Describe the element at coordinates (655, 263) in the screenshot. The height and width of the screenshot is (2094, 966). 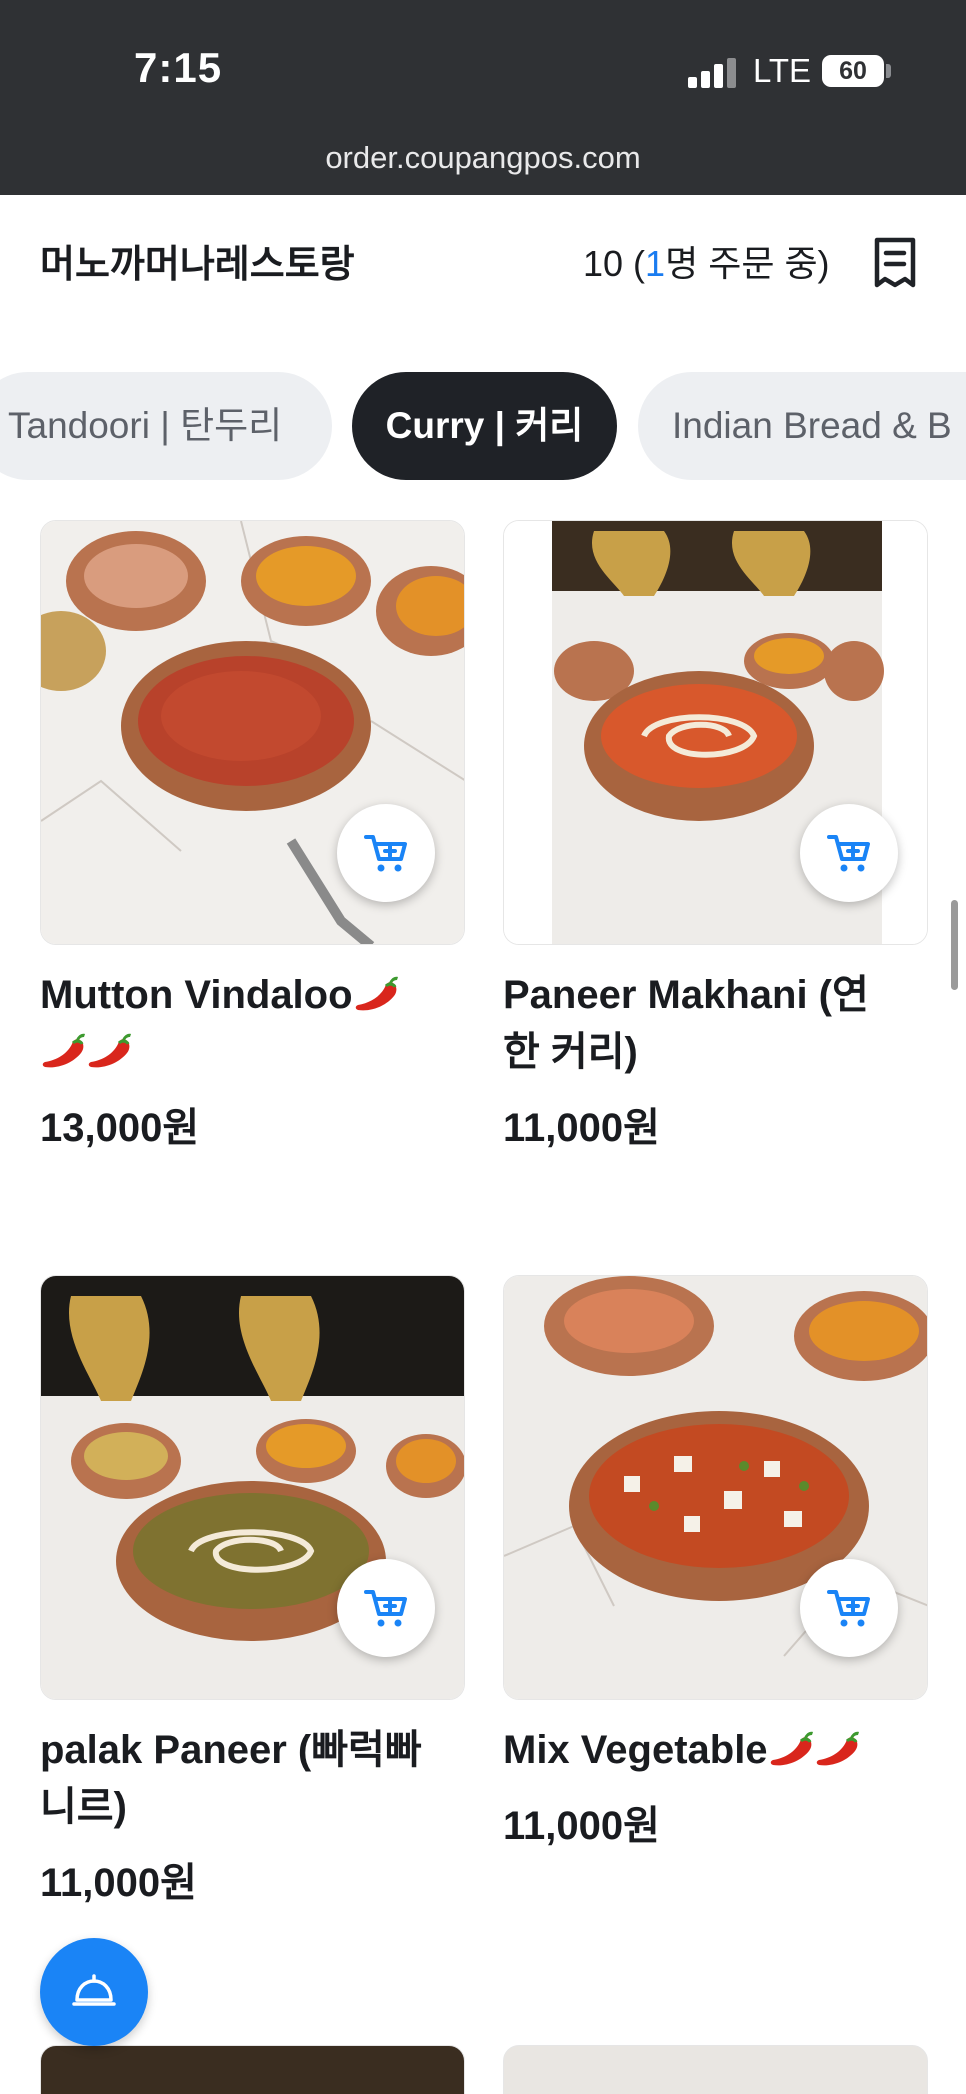
I see `orderers-count: 1` at that location.